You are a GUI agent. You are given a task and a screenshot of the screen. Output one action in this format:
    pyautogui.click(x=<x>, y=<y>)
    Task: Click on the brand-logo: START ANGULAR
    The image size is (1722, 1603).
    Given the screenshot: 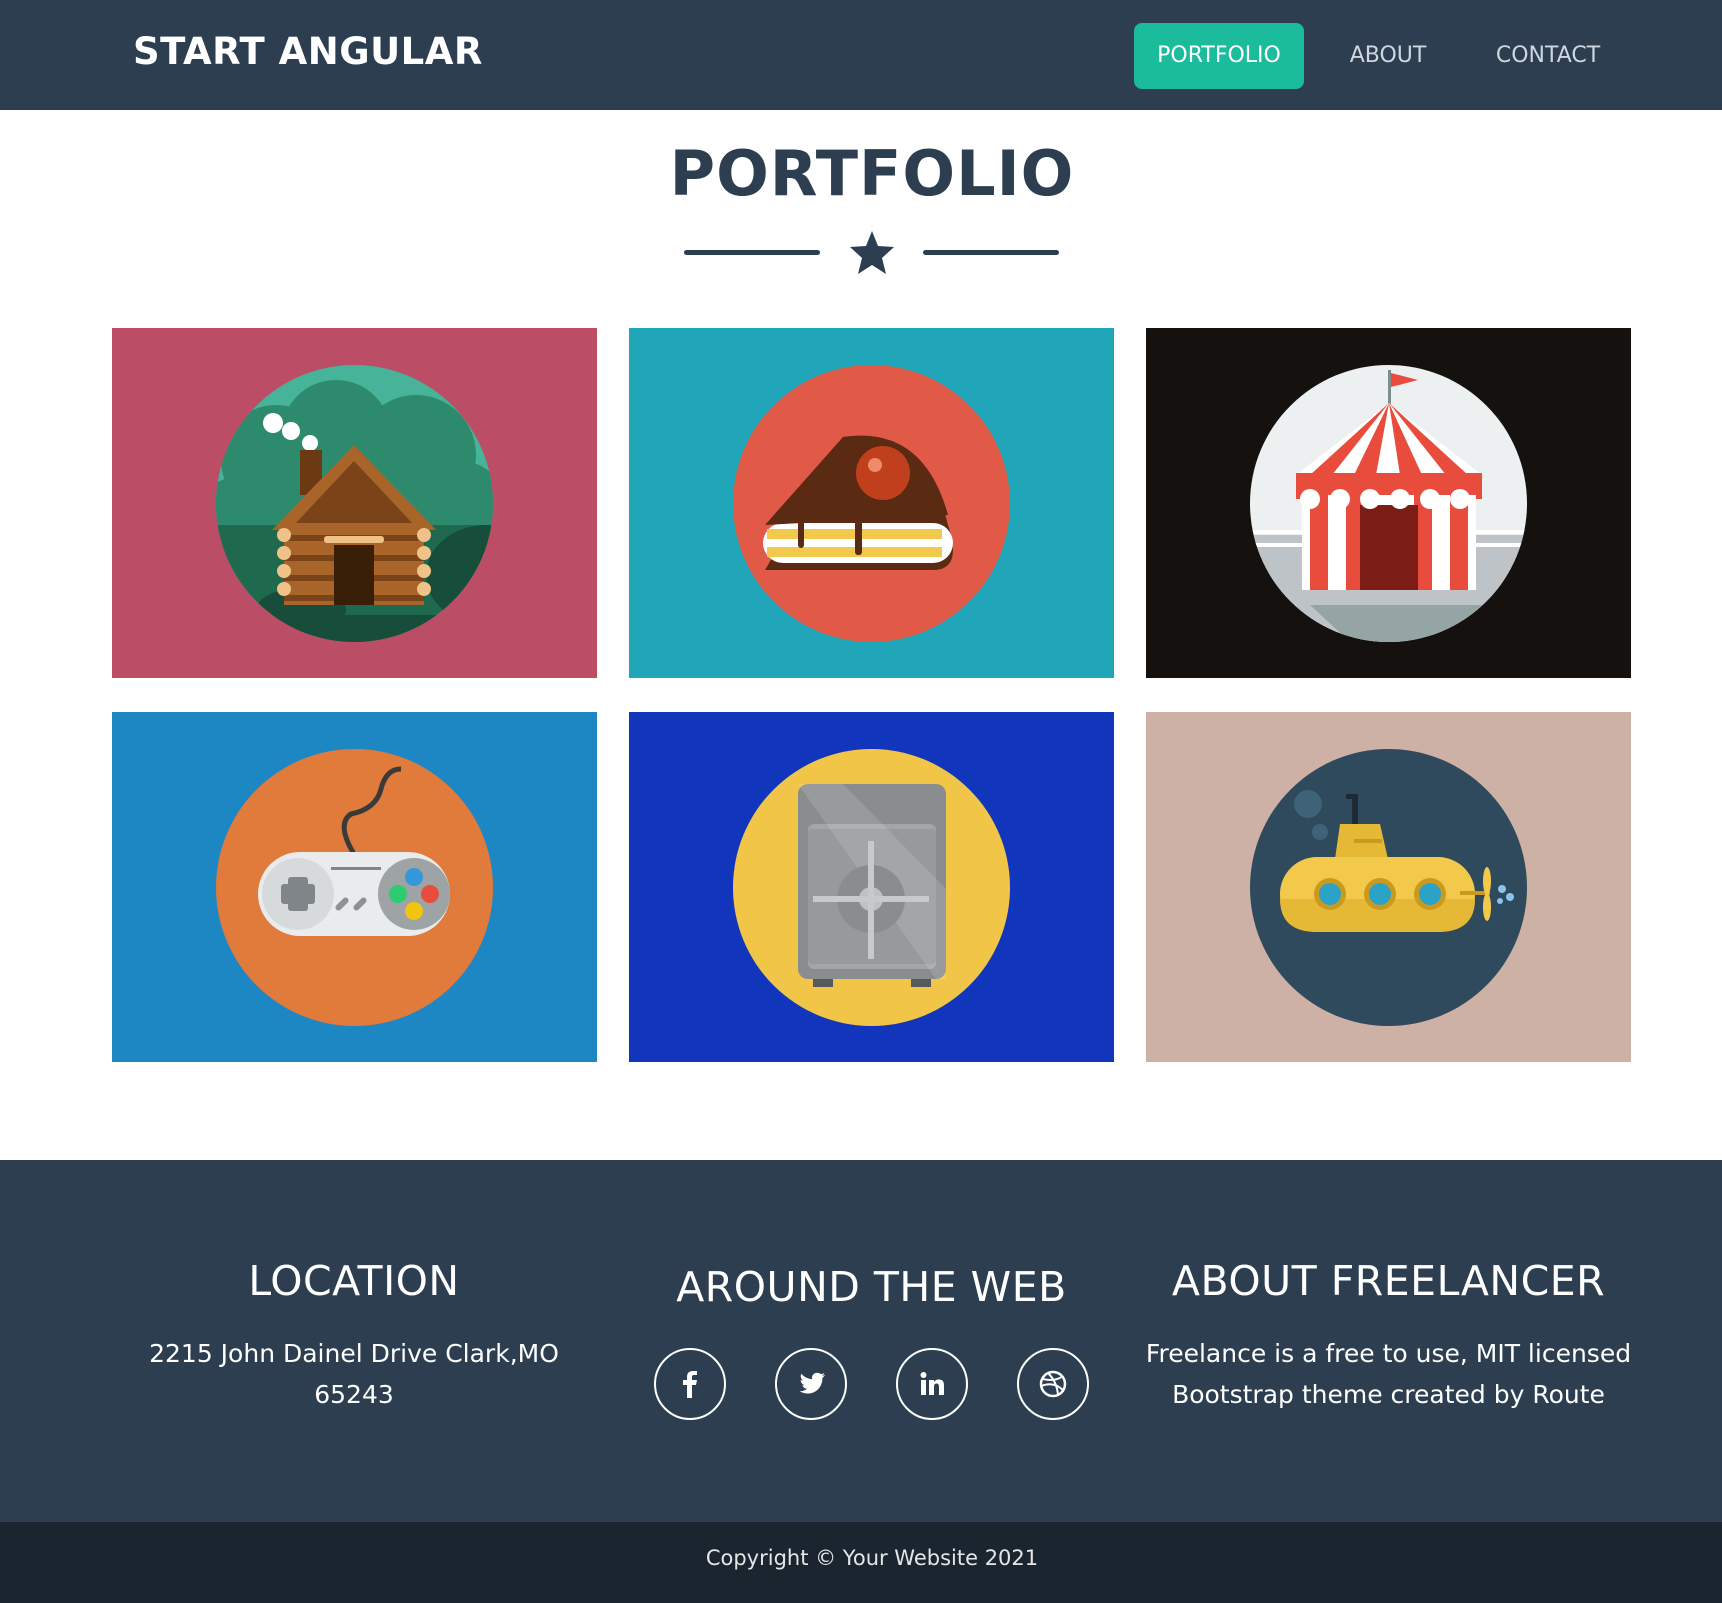 What is the action you would take?
    pyautogui.click(x=308, y=51)
    